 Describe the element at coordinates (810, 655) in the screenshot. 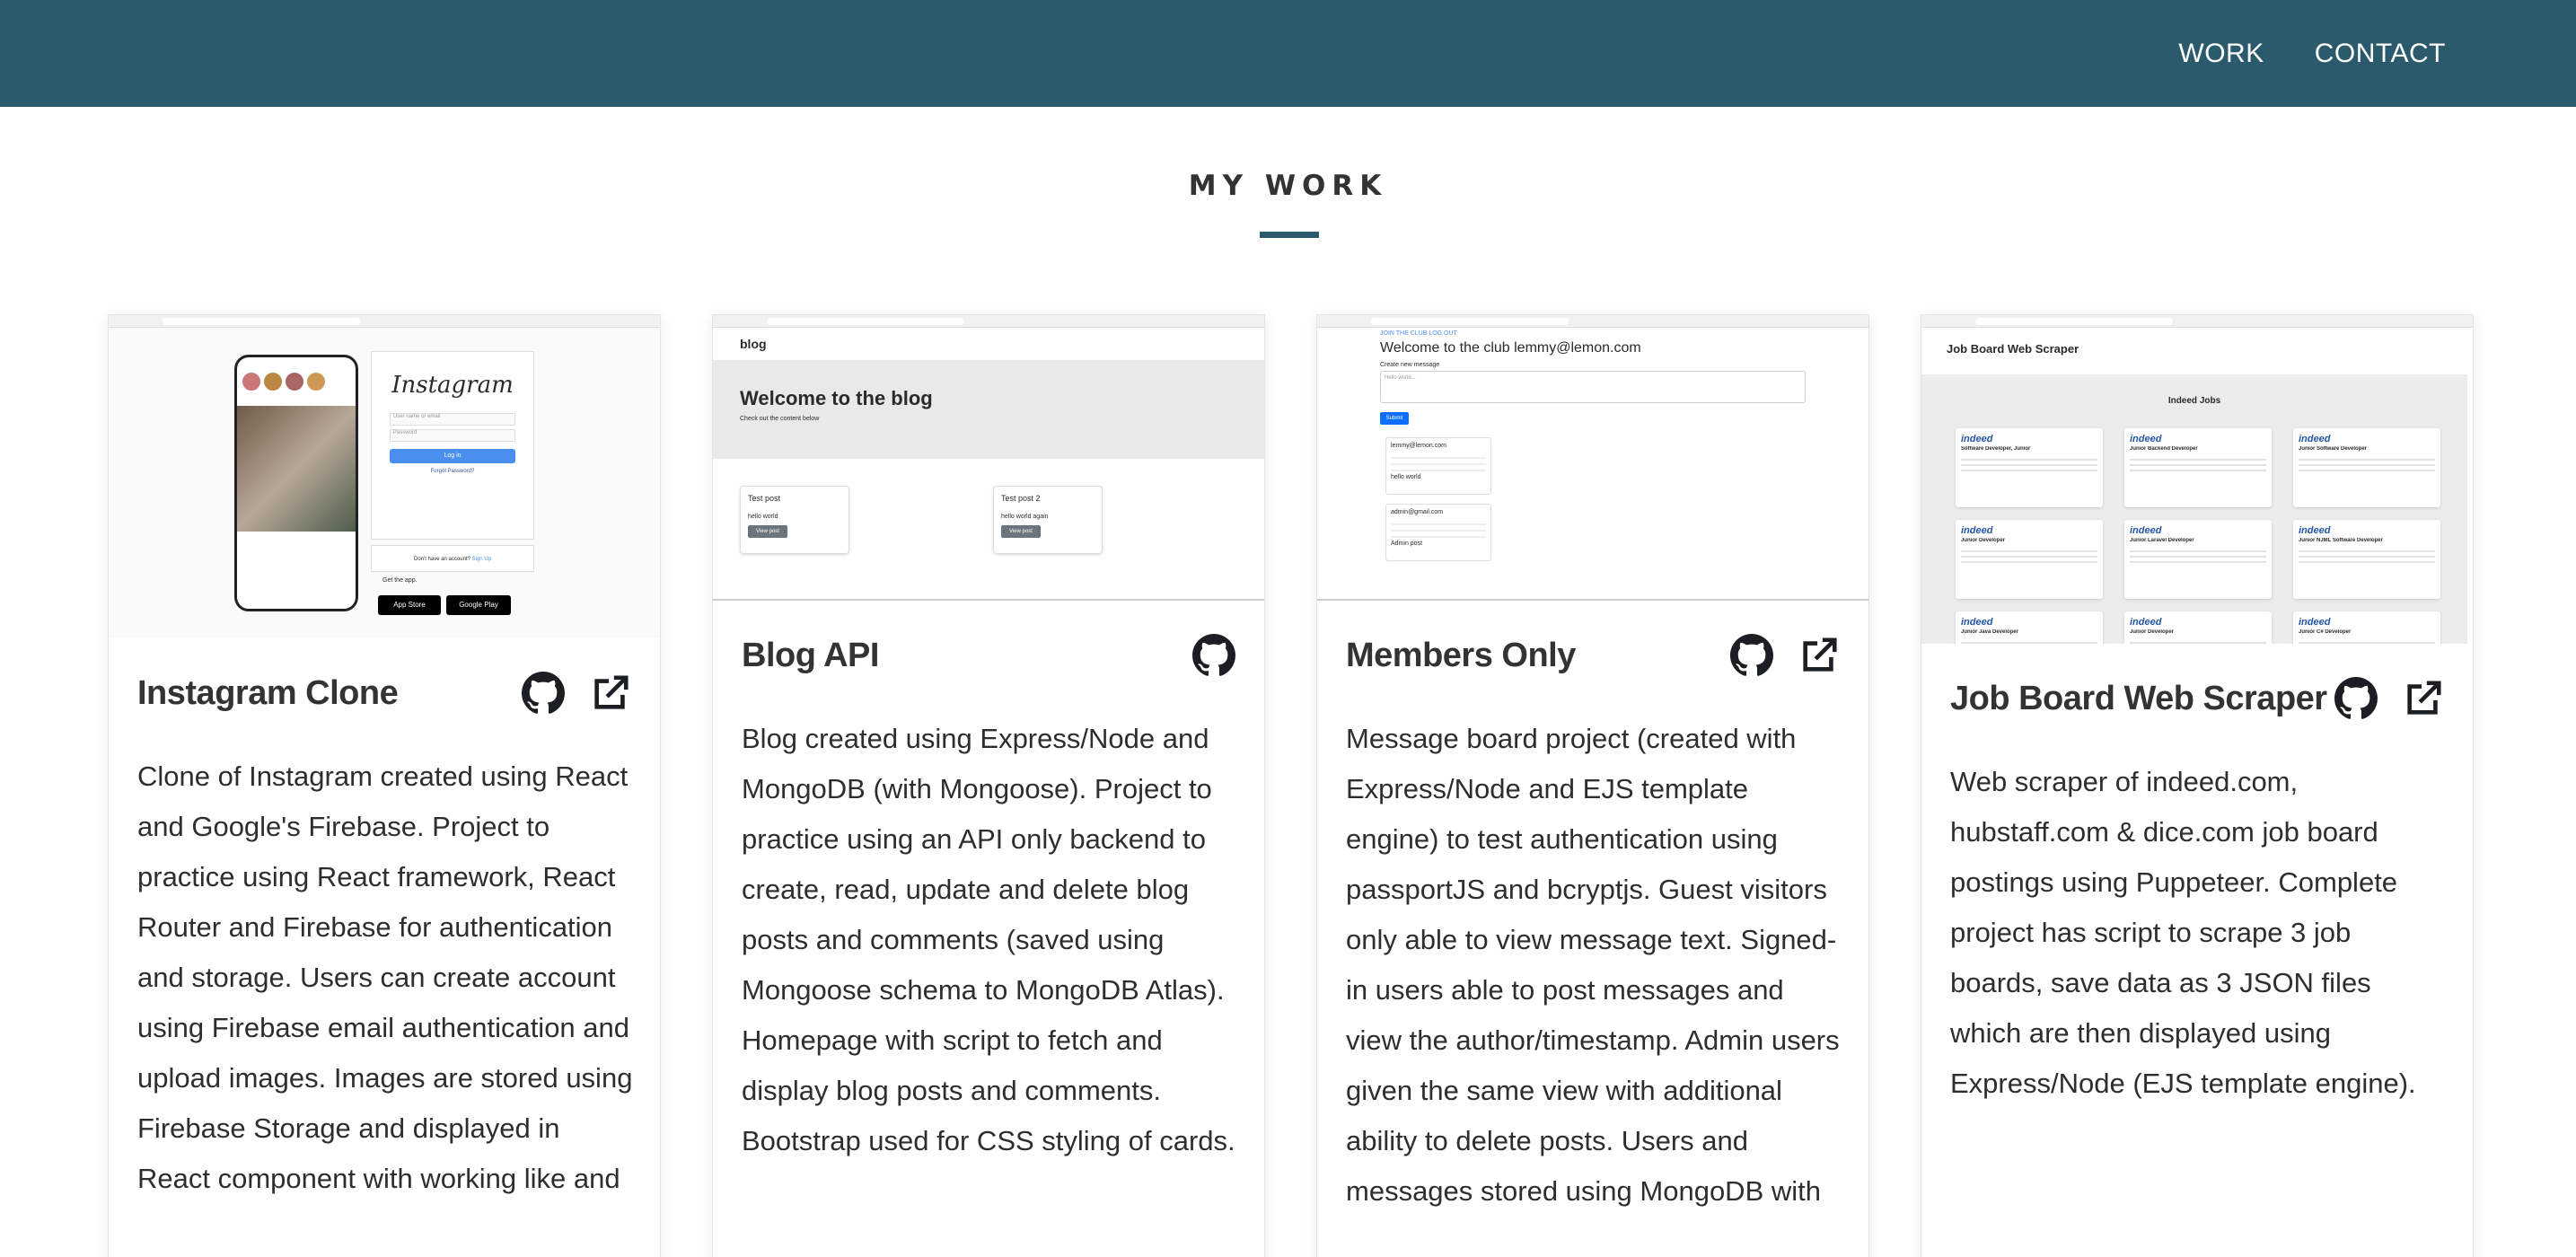

I see `project-title: Blog API` at that location.